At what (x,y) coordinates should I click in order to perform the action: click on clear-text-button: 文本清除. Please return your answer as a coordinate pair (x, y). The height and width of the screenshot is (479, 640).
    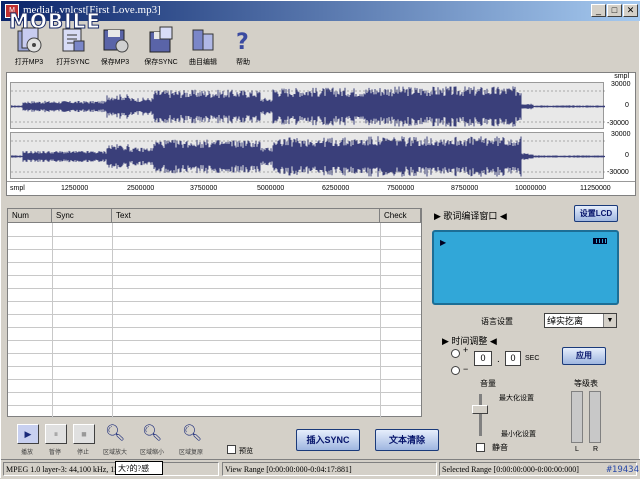
    Looking at the image, I should click on (407, 440).